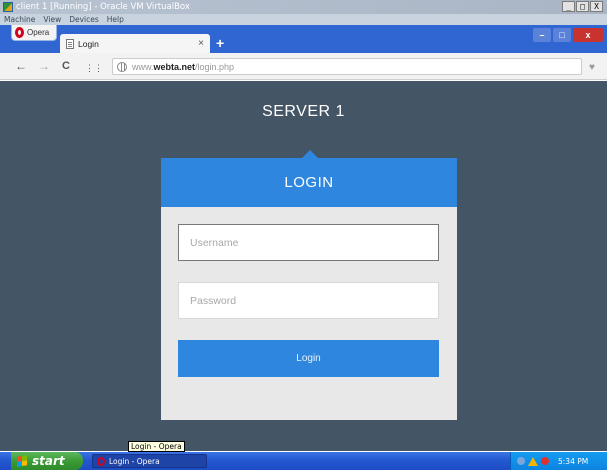 Image resolution: width=607 pixels, height=470 pixels. What do you see at coordinates (84, 19) in the screenshot?
I see `vm-menu-devices: Devices` at bounding box center [84, 19].